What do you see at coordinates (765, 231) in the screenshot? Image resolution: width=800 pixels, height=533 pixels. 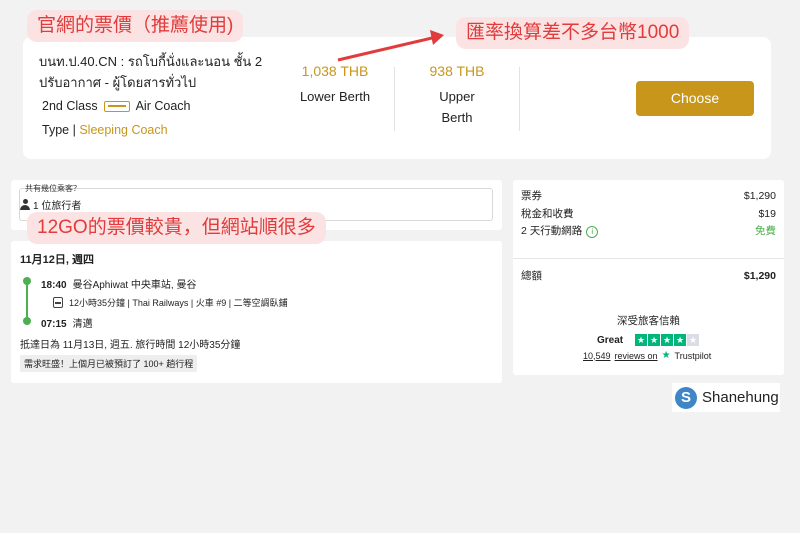 I see `network-value: 免費` at bounding box center [765, 231].